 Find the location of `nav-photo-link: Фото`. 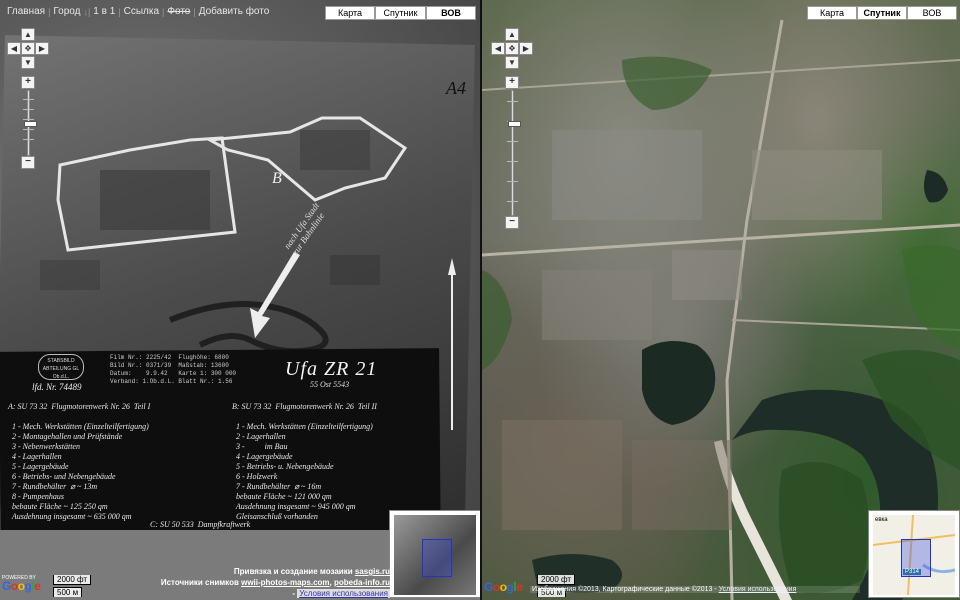

nav-photo-link: Фото is located at coordinates (178, 11).